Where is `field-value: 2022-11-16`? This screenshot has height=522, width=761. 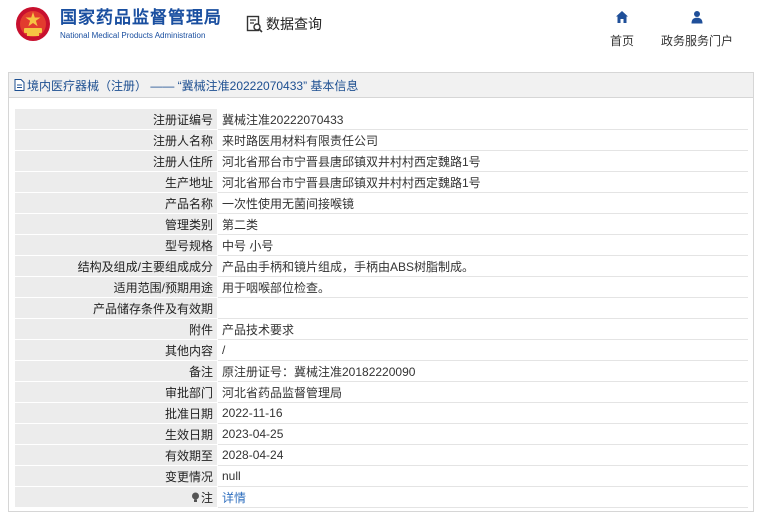
field-value: 2022-11-16 is located at coordinates (482, 413).